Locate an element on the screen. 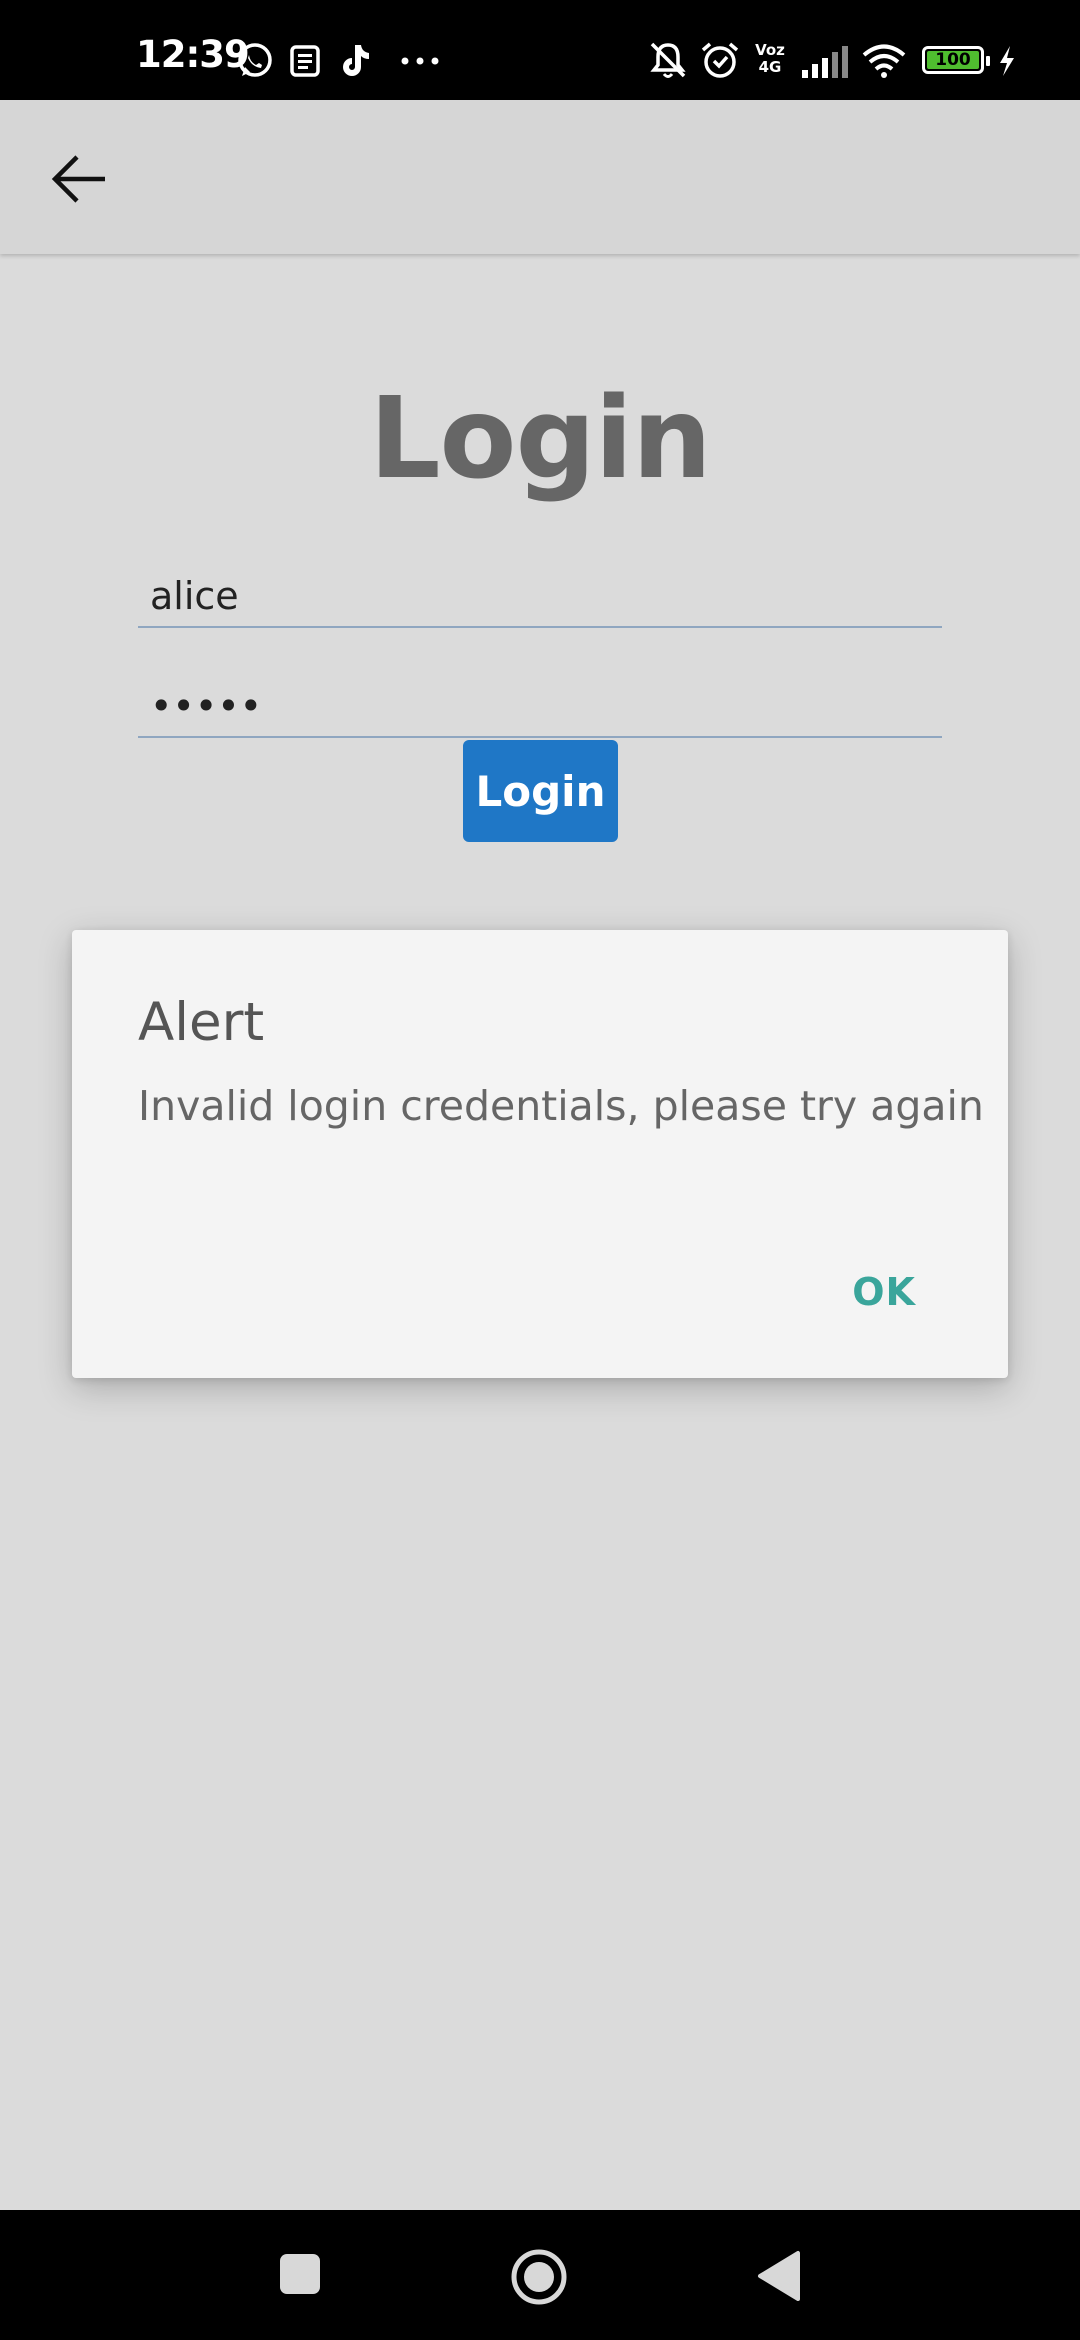 This screenshot has height=2340, width=1080. system-nav-bar is located at coordinates (540, 2275).